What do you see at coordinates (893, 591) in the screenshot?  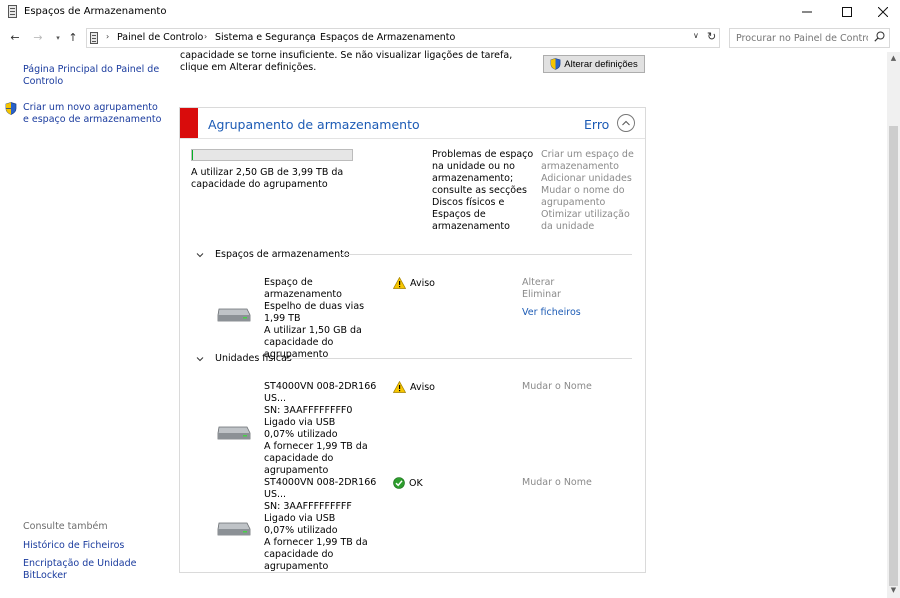 I see `scroll-down-arrow-icon: ▼` at bounding box center [893, 591].